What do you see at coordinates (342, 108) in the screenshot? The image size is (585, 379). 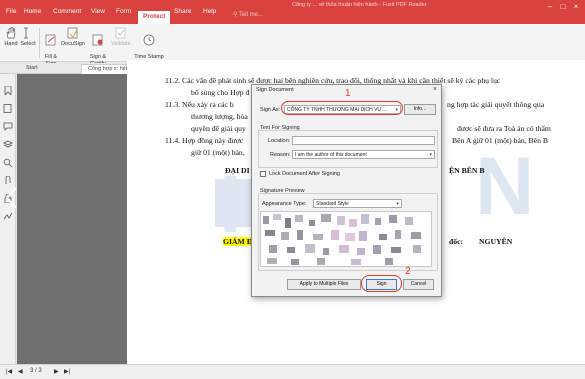 I see `annotation-oval-sign-as` at bounding box center [342, 108].